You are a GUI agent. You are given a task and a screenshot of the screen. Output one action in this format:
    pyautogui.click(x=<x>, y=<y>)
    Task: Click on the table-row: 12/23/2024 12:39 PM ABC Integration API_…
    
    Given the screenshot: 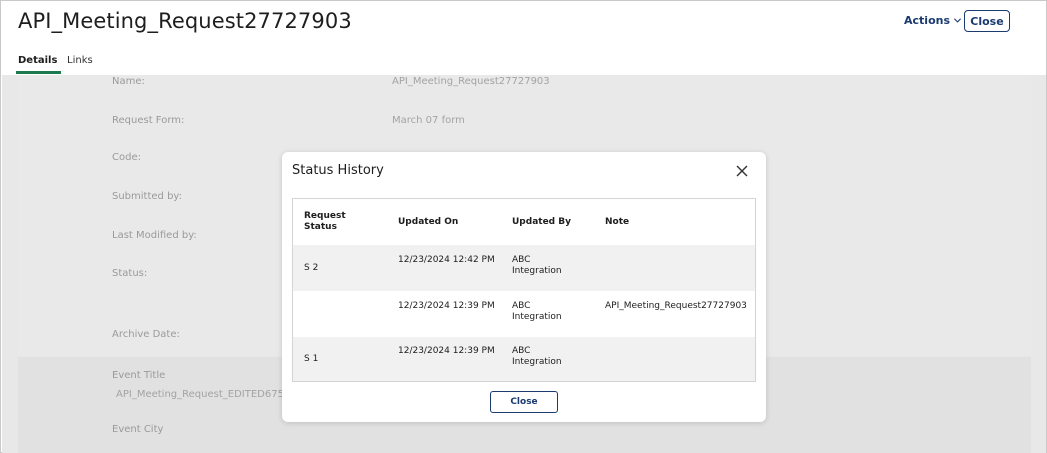 What is the action you would take?
    pyautogui.click(x=524, y=314)
    